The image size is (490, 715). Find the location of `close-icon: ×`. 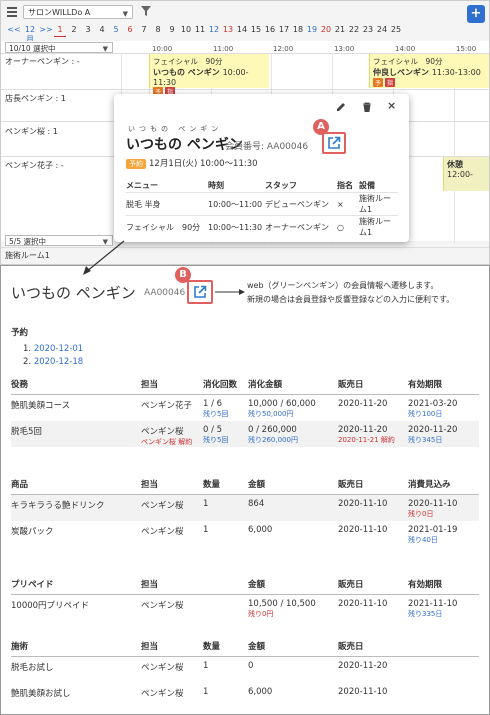

close-icon: × is located at coordinates (391, 105).